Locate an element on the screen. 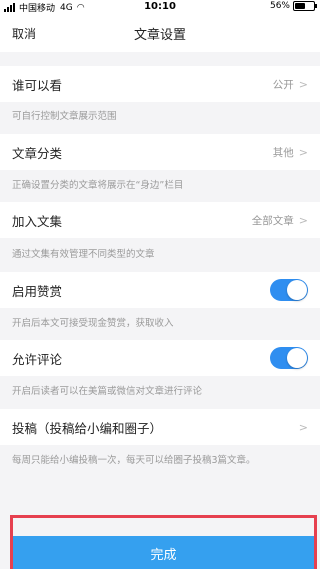 The width and height of the screenshot is (320, 569). setting-row-comments: 允许评论 is located at coordinates (160, 358).